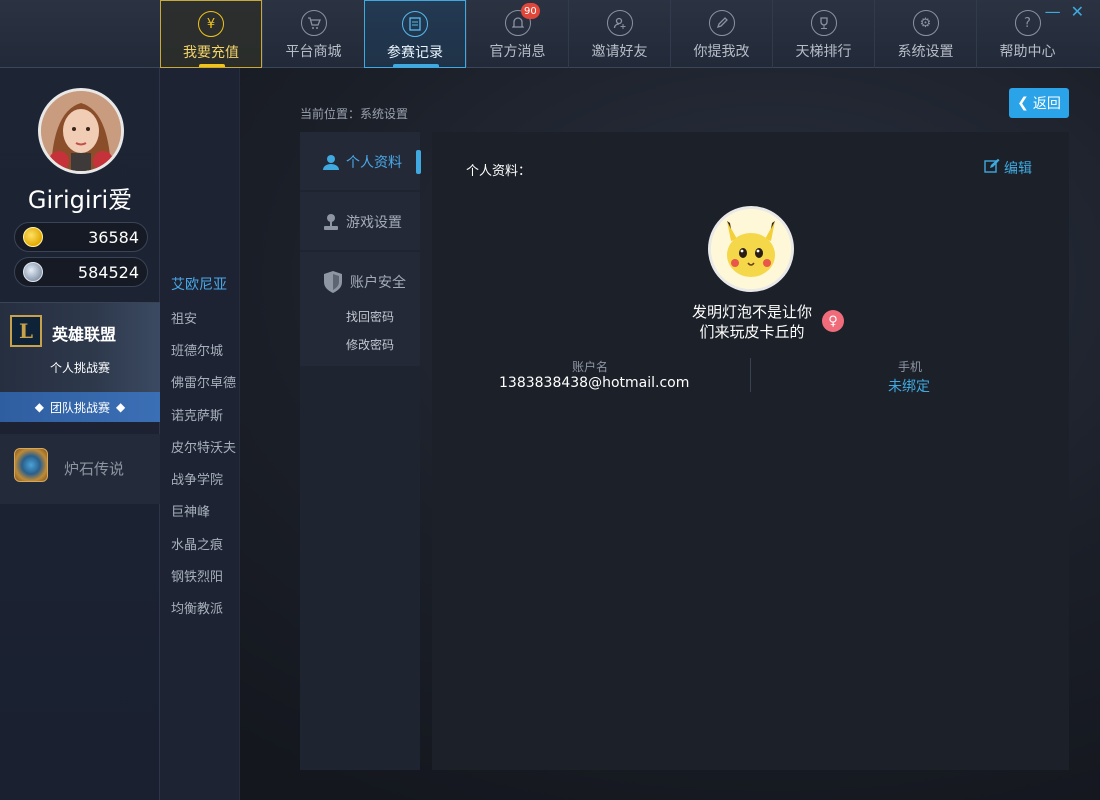 This screenshot has height=800, width=1100. I want to click on trophy-icon, so click(823, 23).